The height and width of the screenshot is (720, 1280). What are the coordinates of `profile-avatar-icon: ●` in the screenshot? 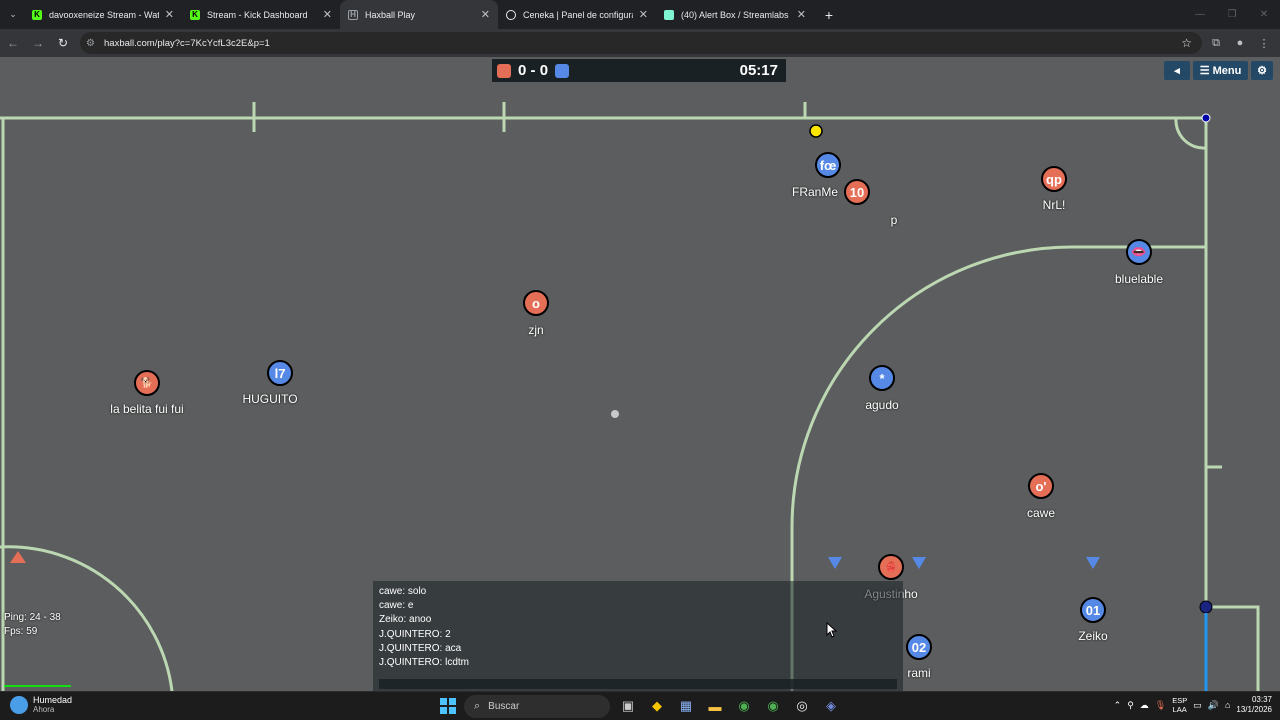 It's located at (1240, 43).